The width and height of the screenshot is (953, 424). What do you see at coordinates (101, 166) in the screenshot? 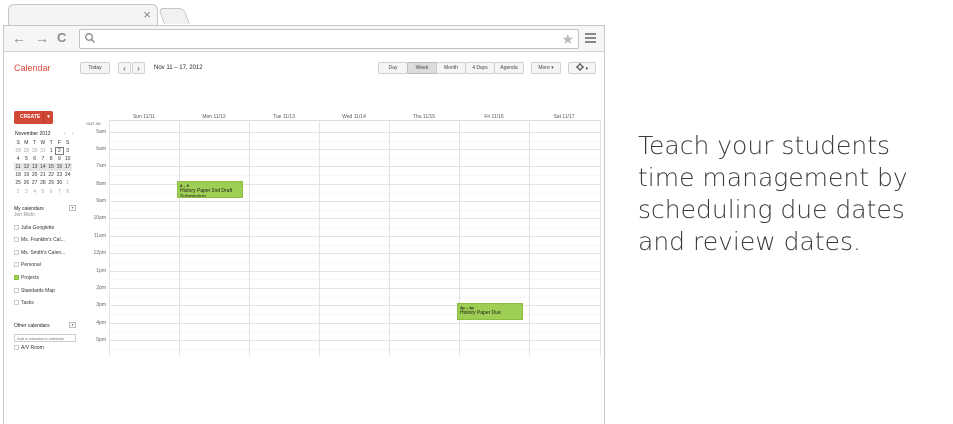
I see `hour-label: 7am` at bounding box center [101, 166].